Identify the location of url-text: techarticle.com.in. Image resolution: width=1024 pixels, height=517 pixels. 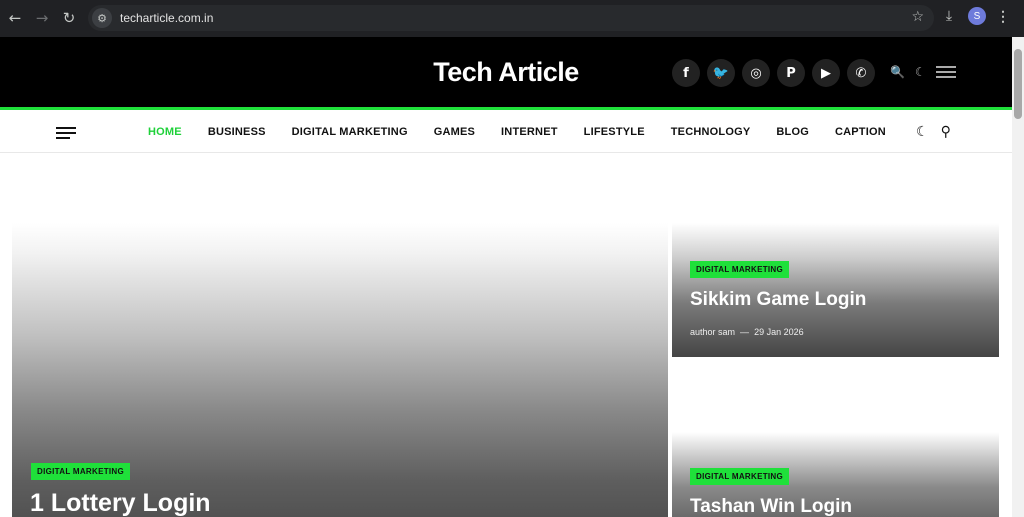
(167, 18).